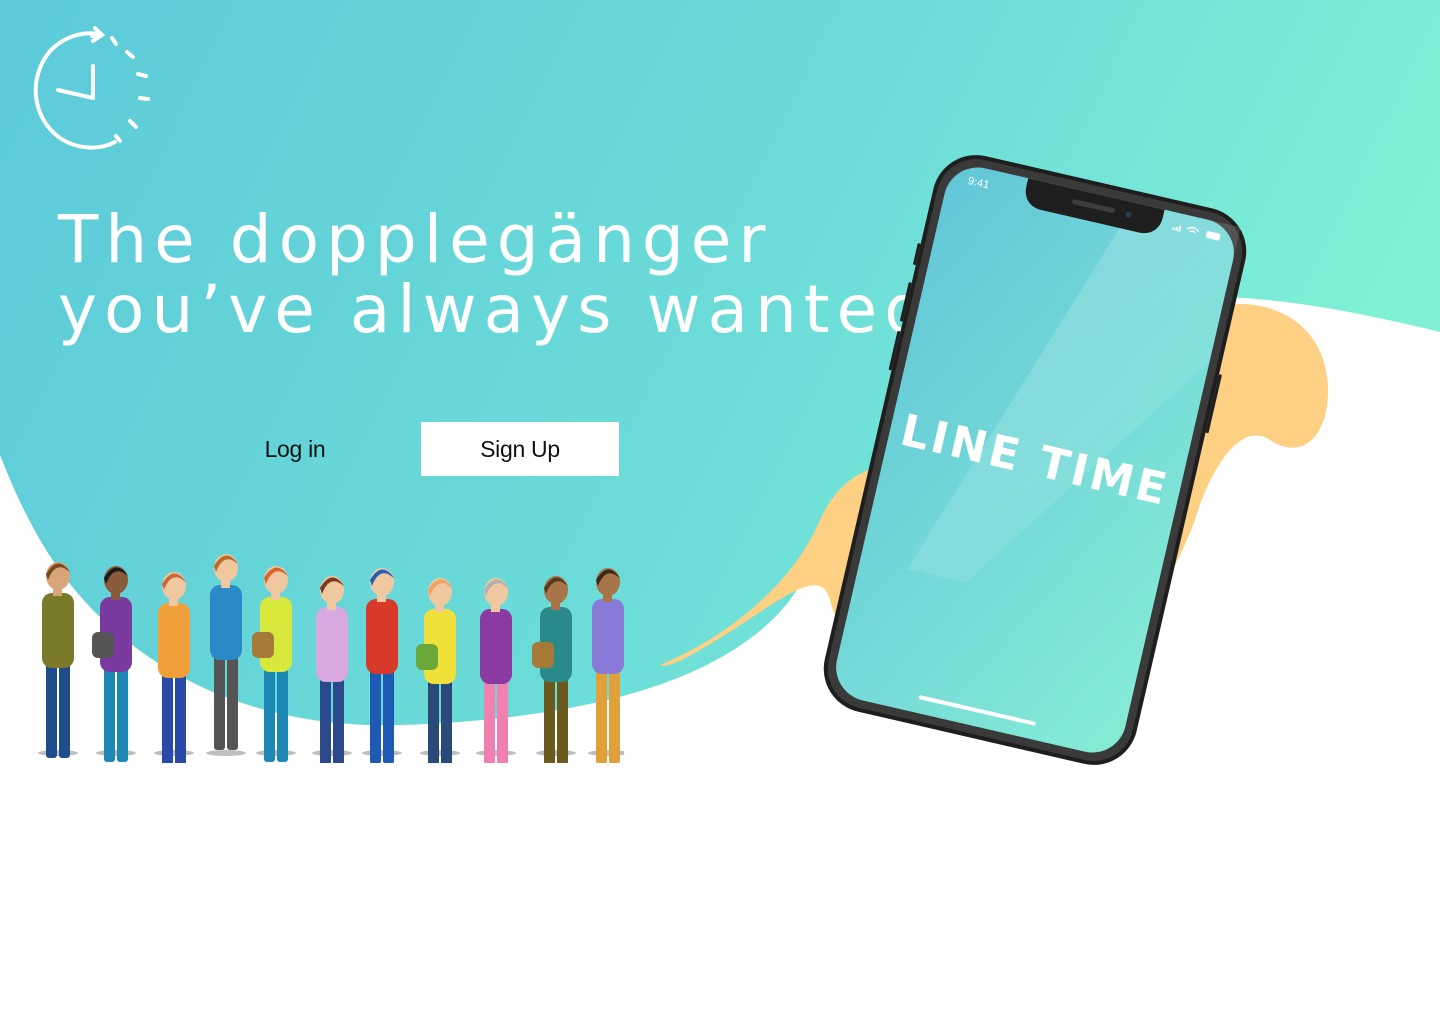 The width and height of the screenshot is (1440, 1024). I want to click on people-queue-illustration, so click(331, 658).